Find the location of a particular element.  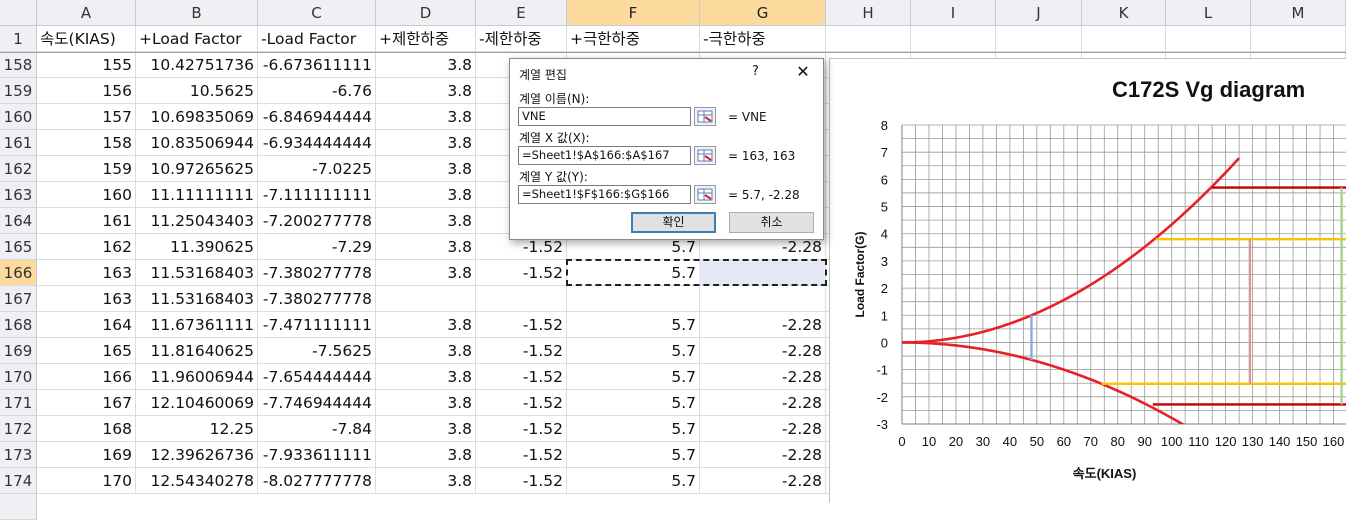

cell-c1: -Load Factor is located at coordinates (317, 39).